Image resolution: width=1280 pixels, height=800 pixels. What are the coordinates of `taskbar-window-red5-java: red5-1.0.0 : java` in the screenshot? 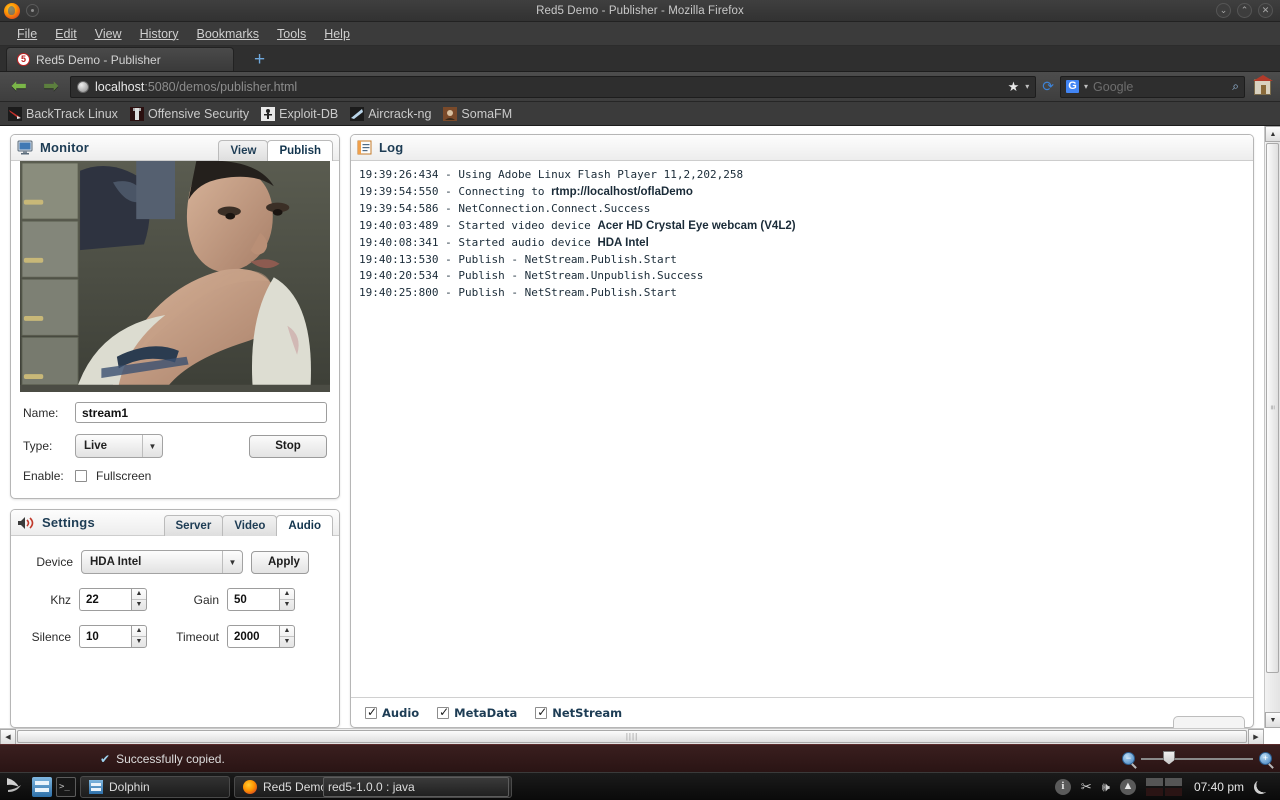 It's located at (416, 786).